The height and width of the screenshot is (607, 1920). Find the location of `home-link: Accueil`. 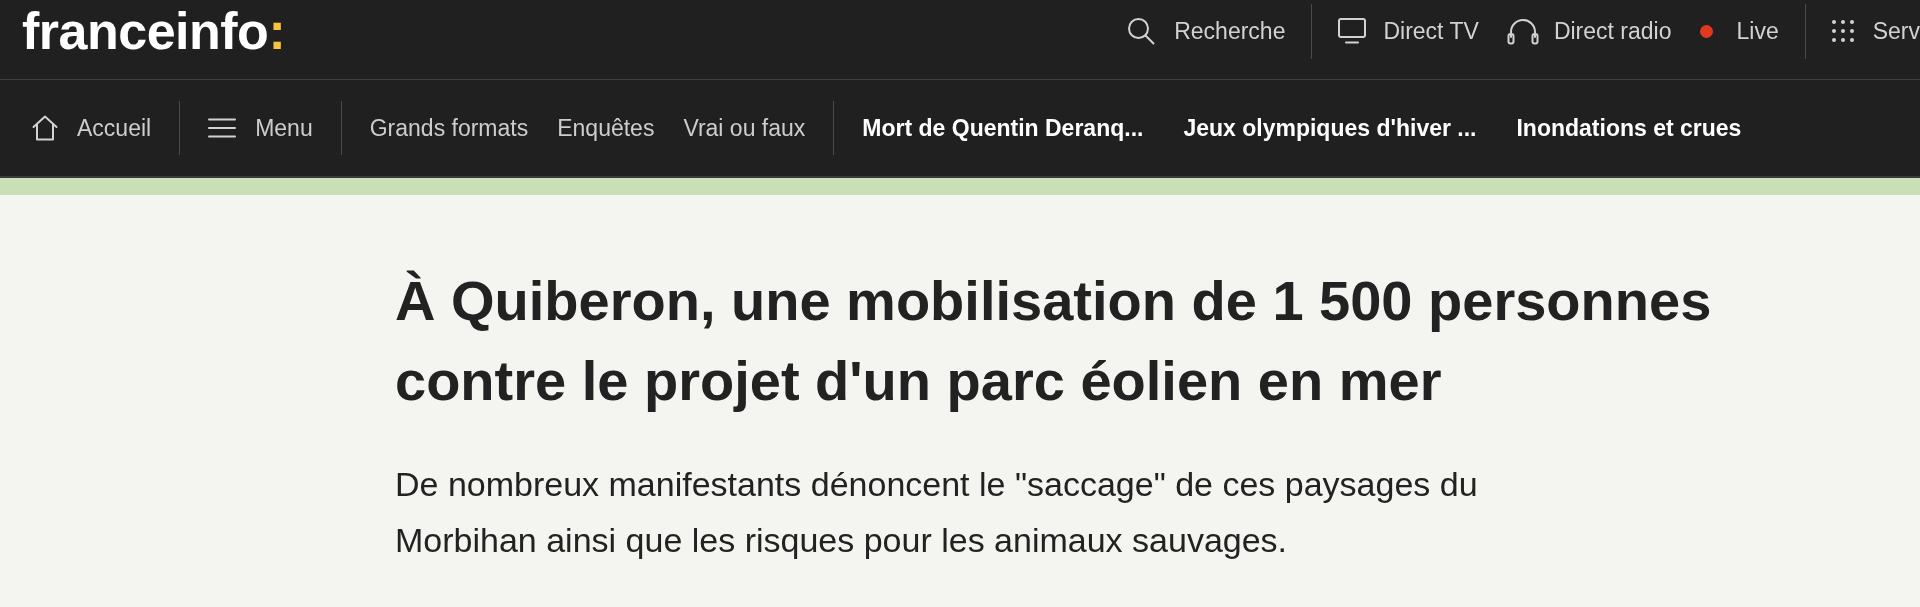

home-link: Accueil is located at coordinates (92, 128).